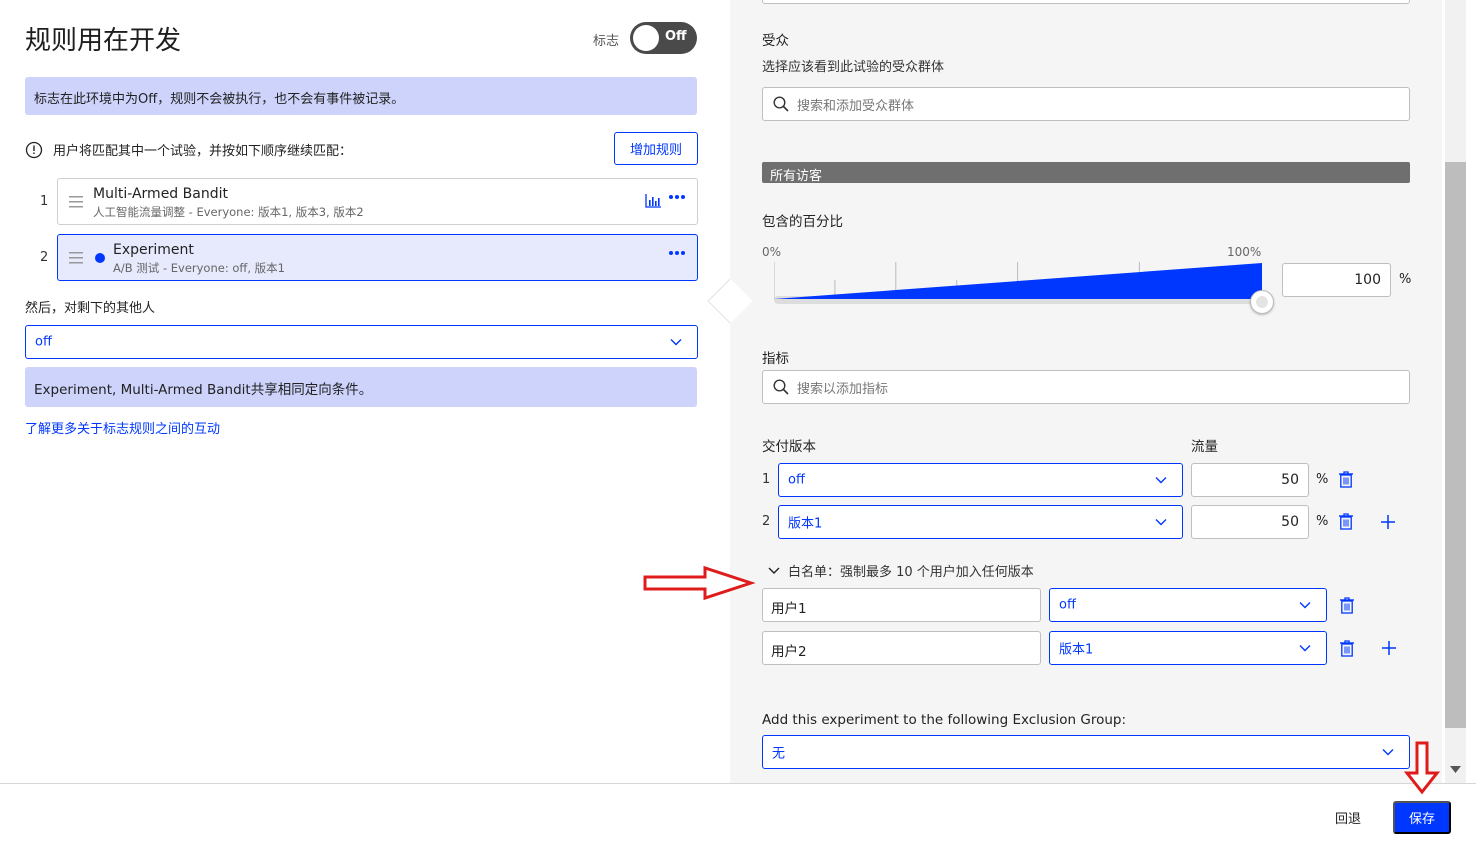 This screenshot has height=841, width=1476. I want to click on variation-number: 2, so click(766, 521).